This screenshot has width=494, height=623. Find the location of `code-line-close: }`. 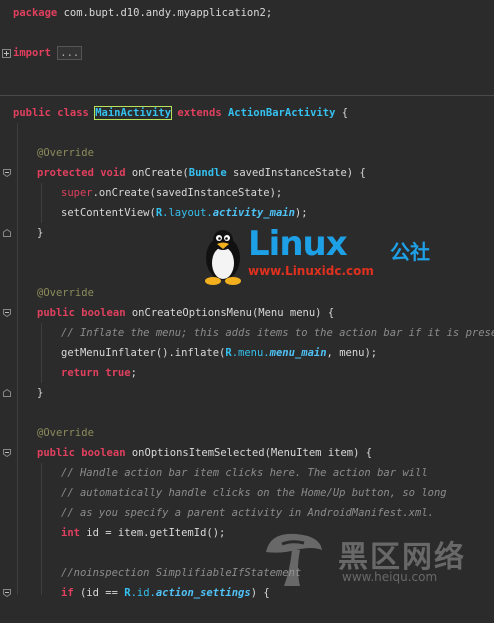

code-line-close: } is located at coordinates (247, 393).